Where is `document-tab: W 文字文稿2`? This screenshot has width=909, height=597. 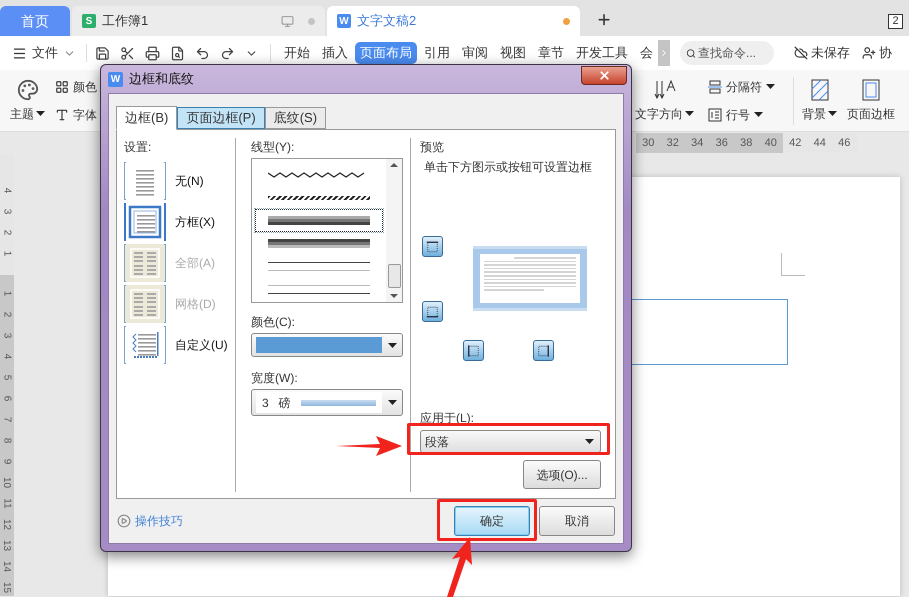
document-tab: W 文字文稿2 is located at coordinates (453, 21).